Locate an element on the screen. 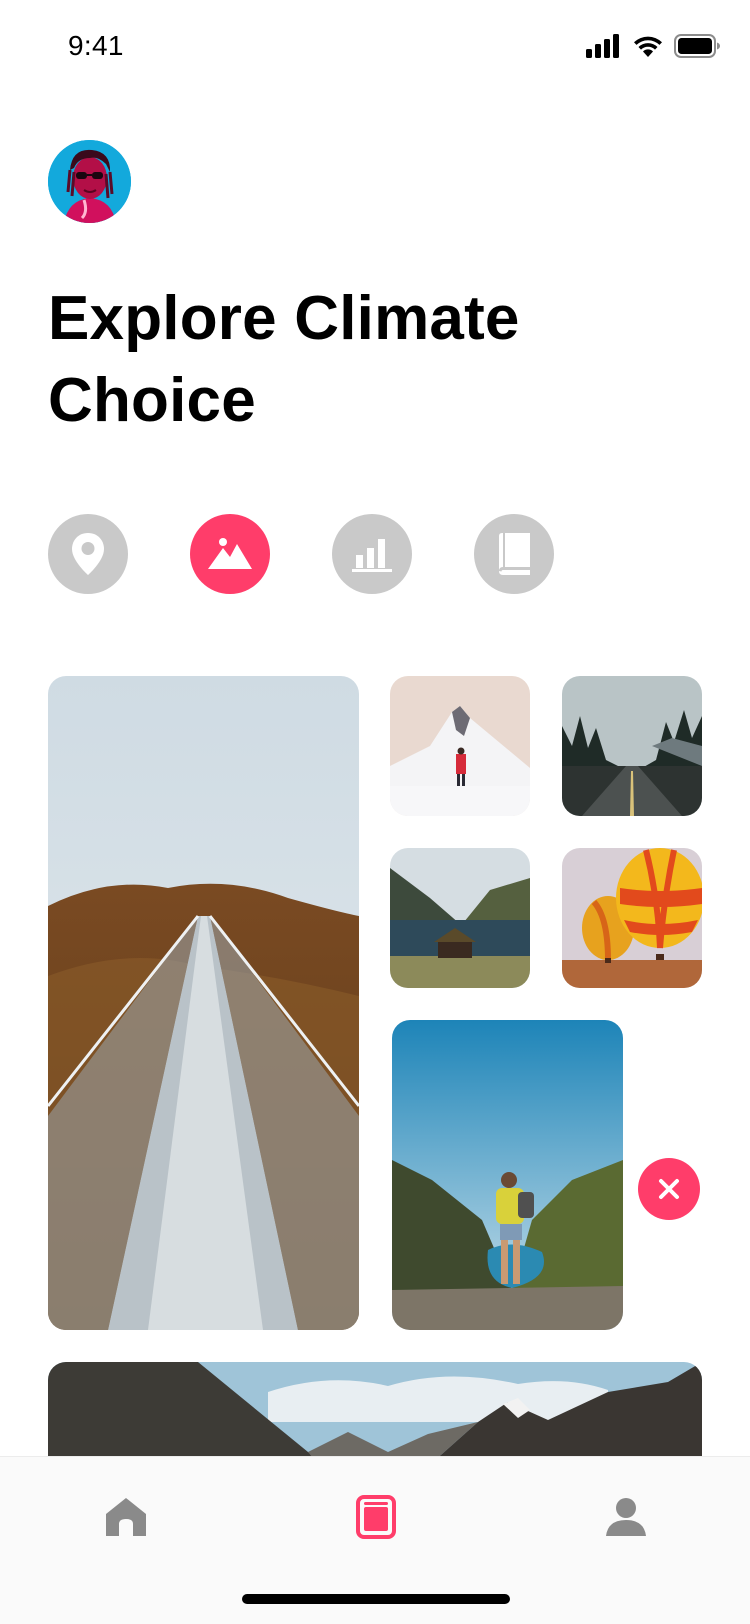  remove-photo-button is located at coordinates (669, 1189).